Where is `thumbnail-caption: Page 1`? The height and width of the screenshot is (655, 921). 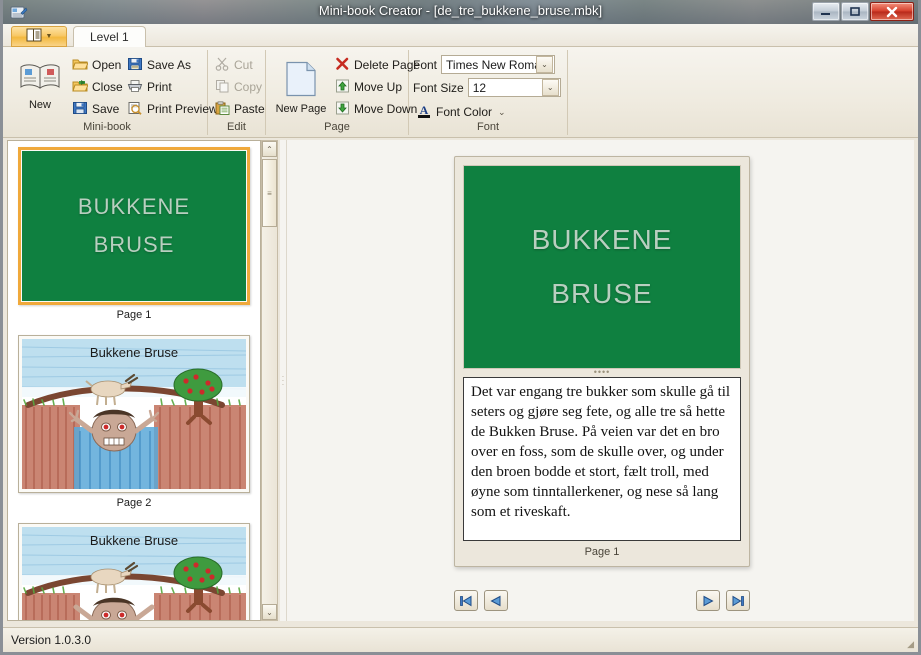 thumbnail-caption: Page 1 is located at coordinates (134, 315).